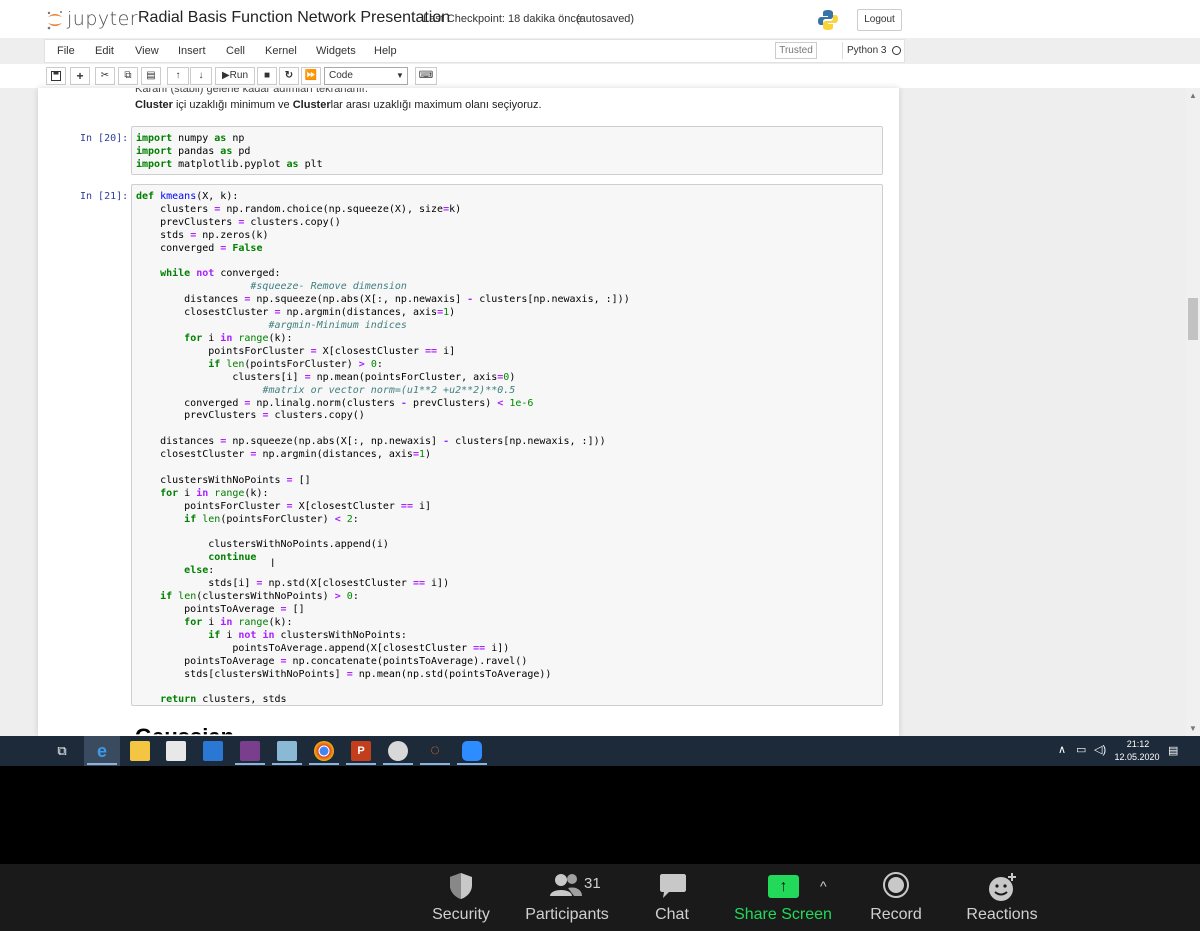 The height and width of the screenshot is (931, 1200). I want to click on cell-prompt-20: In [20]:, so click(104, 138).